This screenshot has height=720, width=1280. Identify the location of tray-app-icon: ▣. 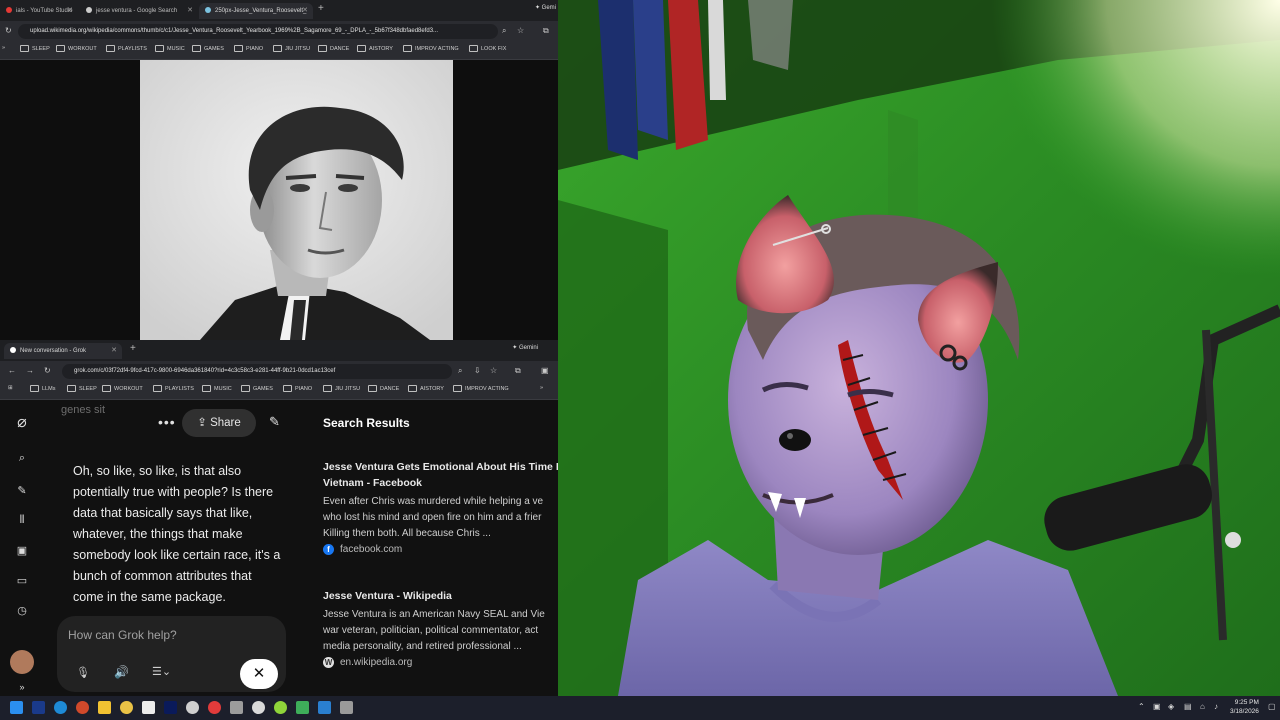
(1157, 706).